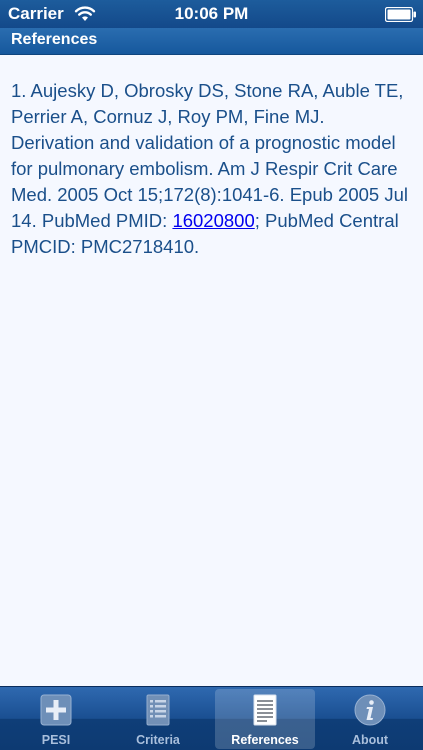  Describe the element at coordinates (158, 740) in the screenshot. I see `tab-label-criteria: Criteria` at that location.